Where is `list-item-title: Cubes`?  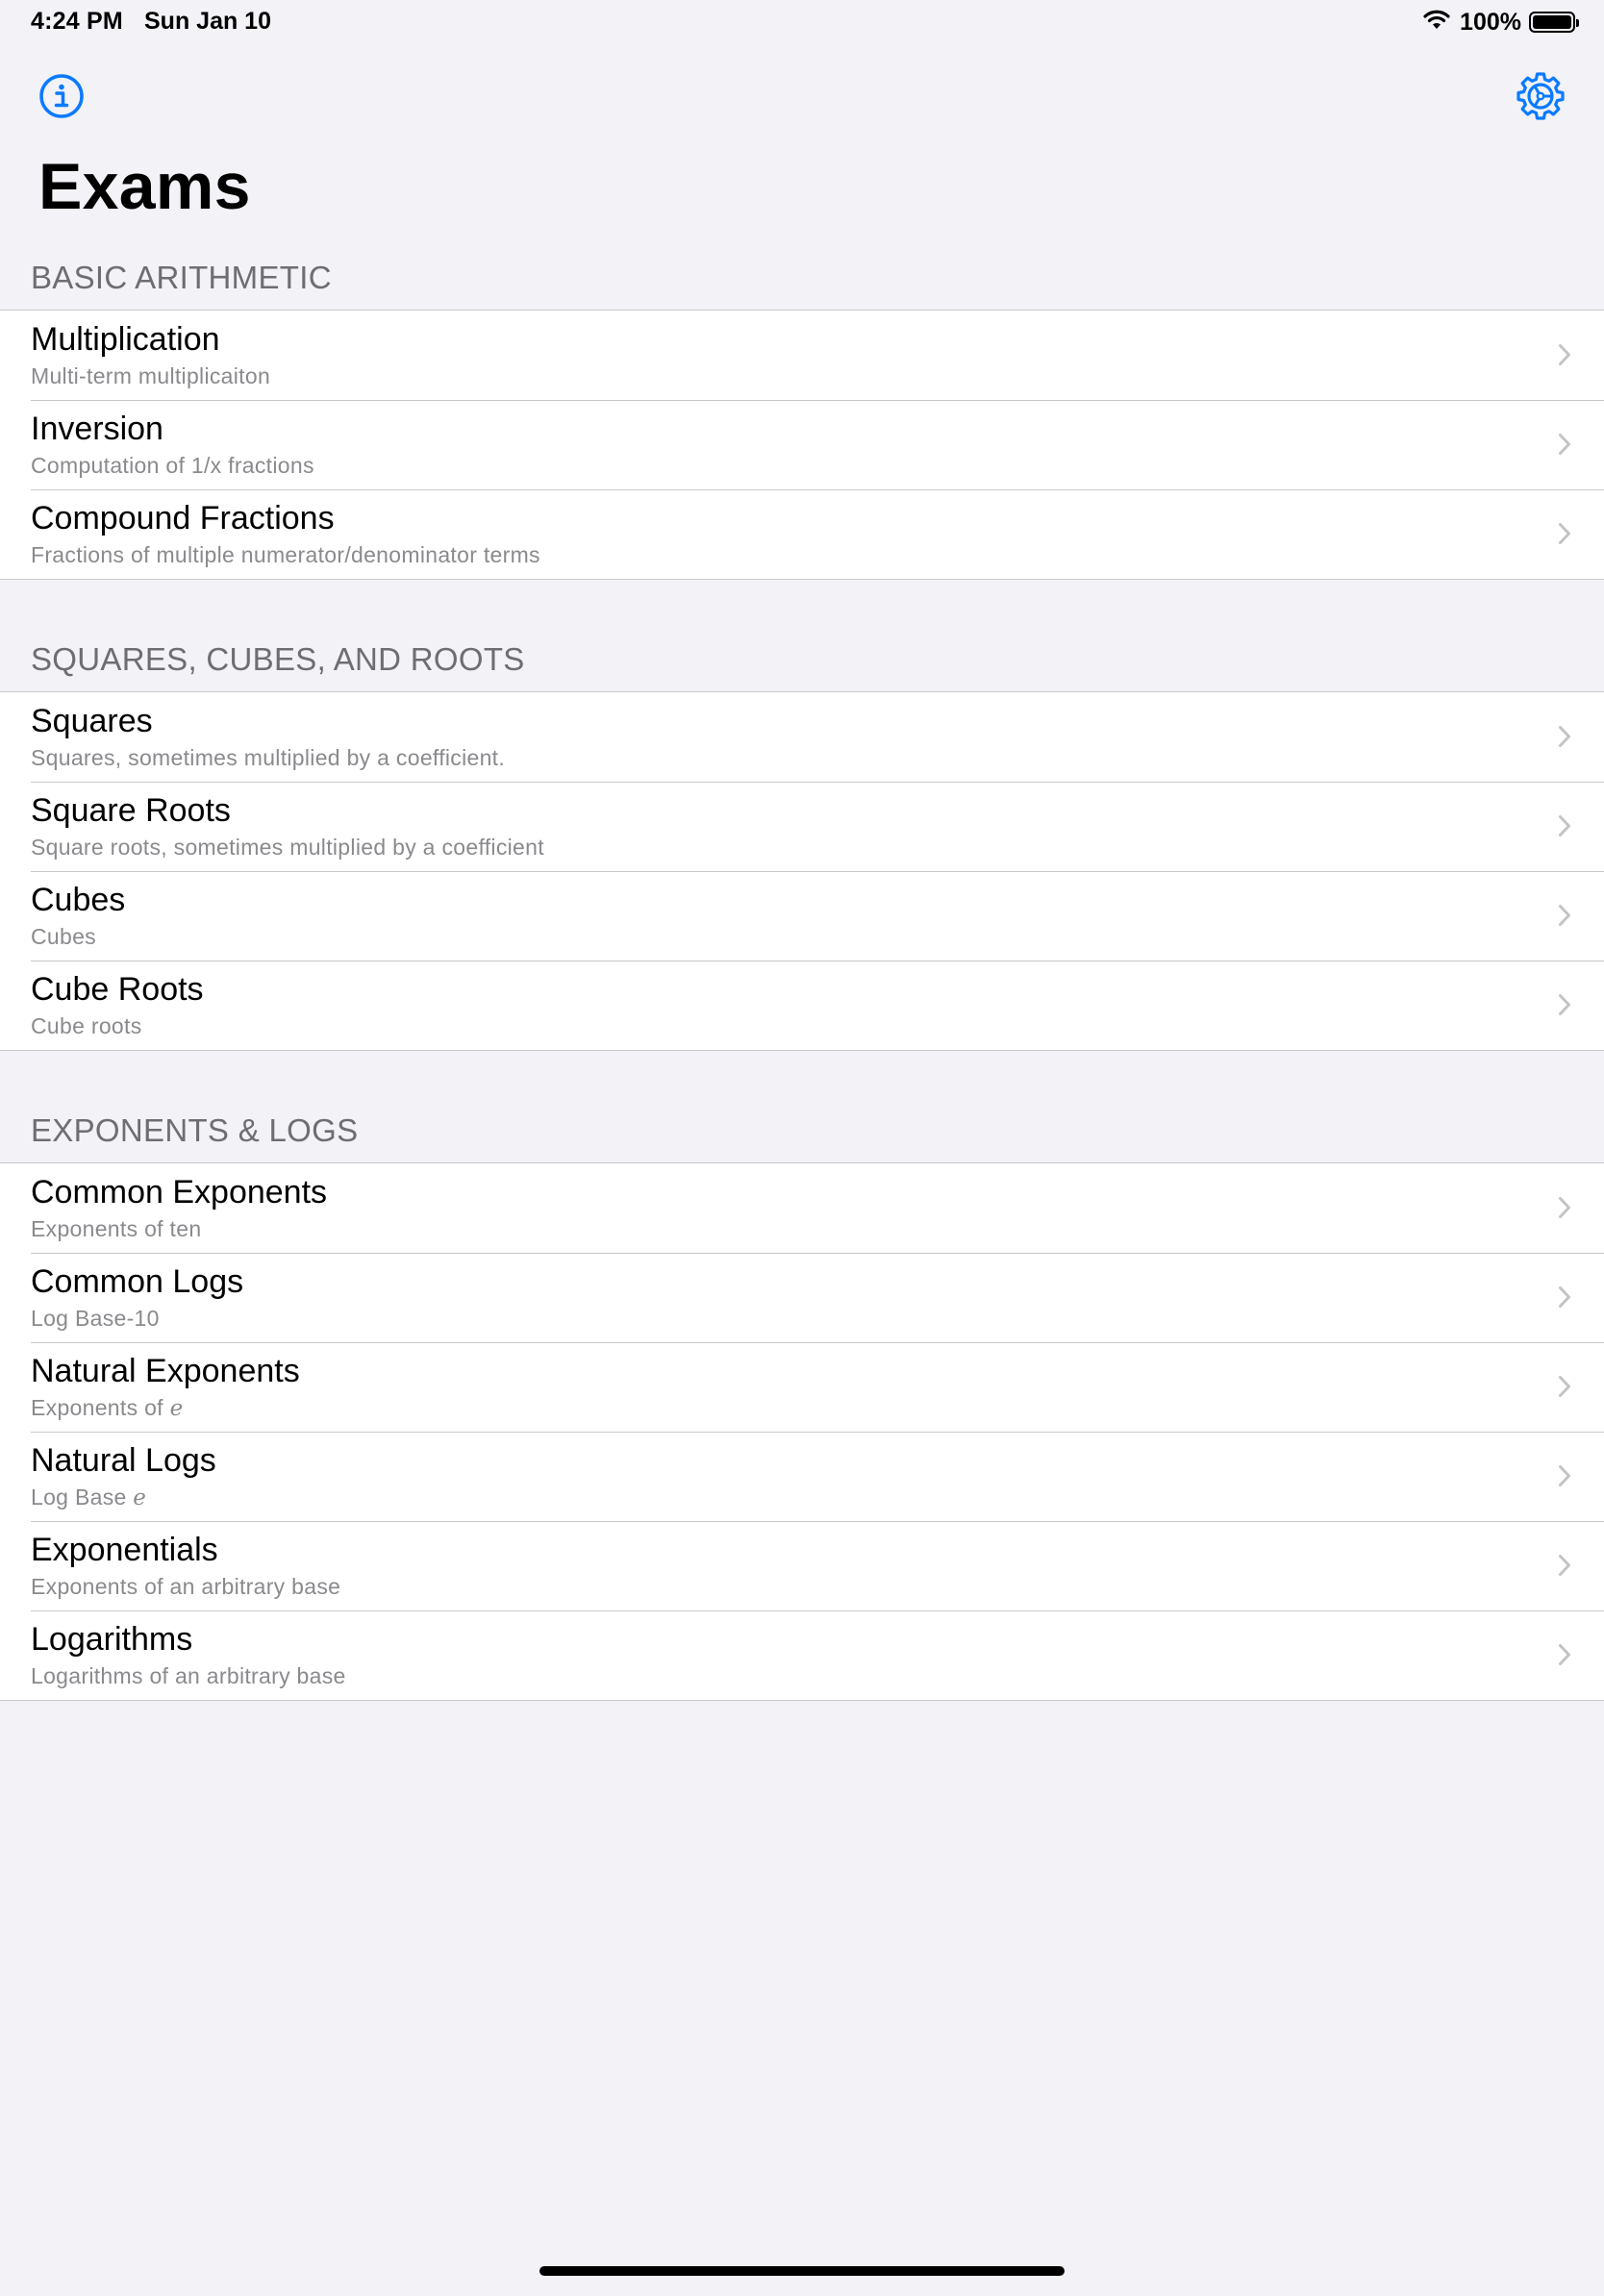 list-item-title: Cubes is located at coordinates (78, 900).